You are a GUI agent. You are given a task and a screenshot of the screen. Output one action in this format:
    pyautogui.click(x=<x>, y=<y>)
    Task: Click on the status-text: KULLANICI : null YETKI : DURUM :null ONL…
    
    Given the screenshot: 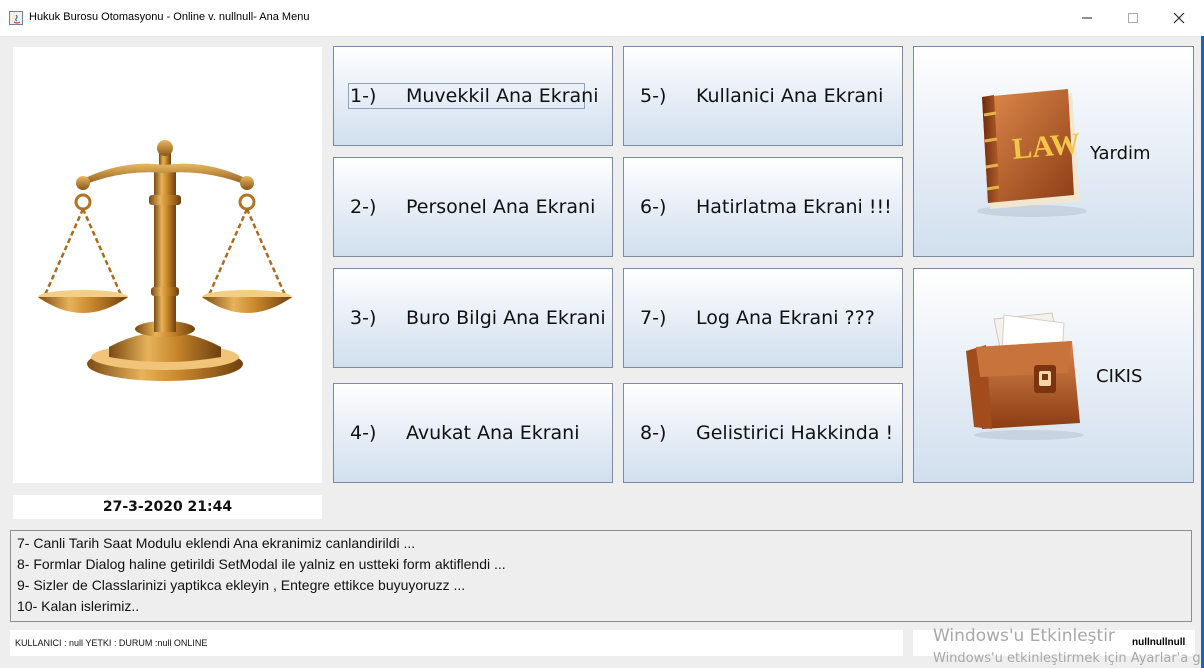 What is the action you would take?
    pyautogui.click(x=111, y=643)
    